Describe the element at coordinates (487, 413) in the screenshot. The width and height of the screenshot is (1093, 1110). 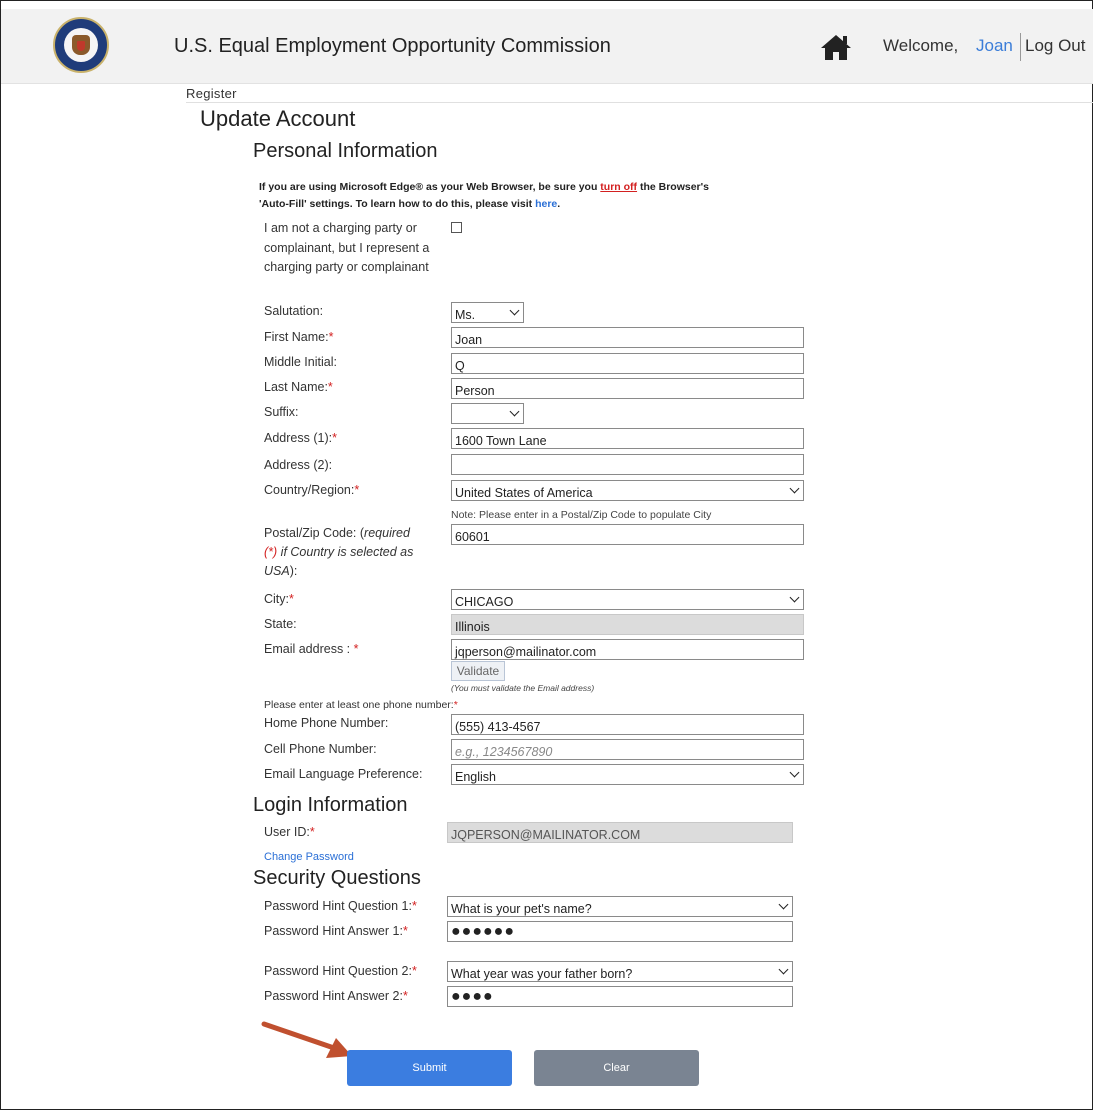
I see `suffix-select` at that location.